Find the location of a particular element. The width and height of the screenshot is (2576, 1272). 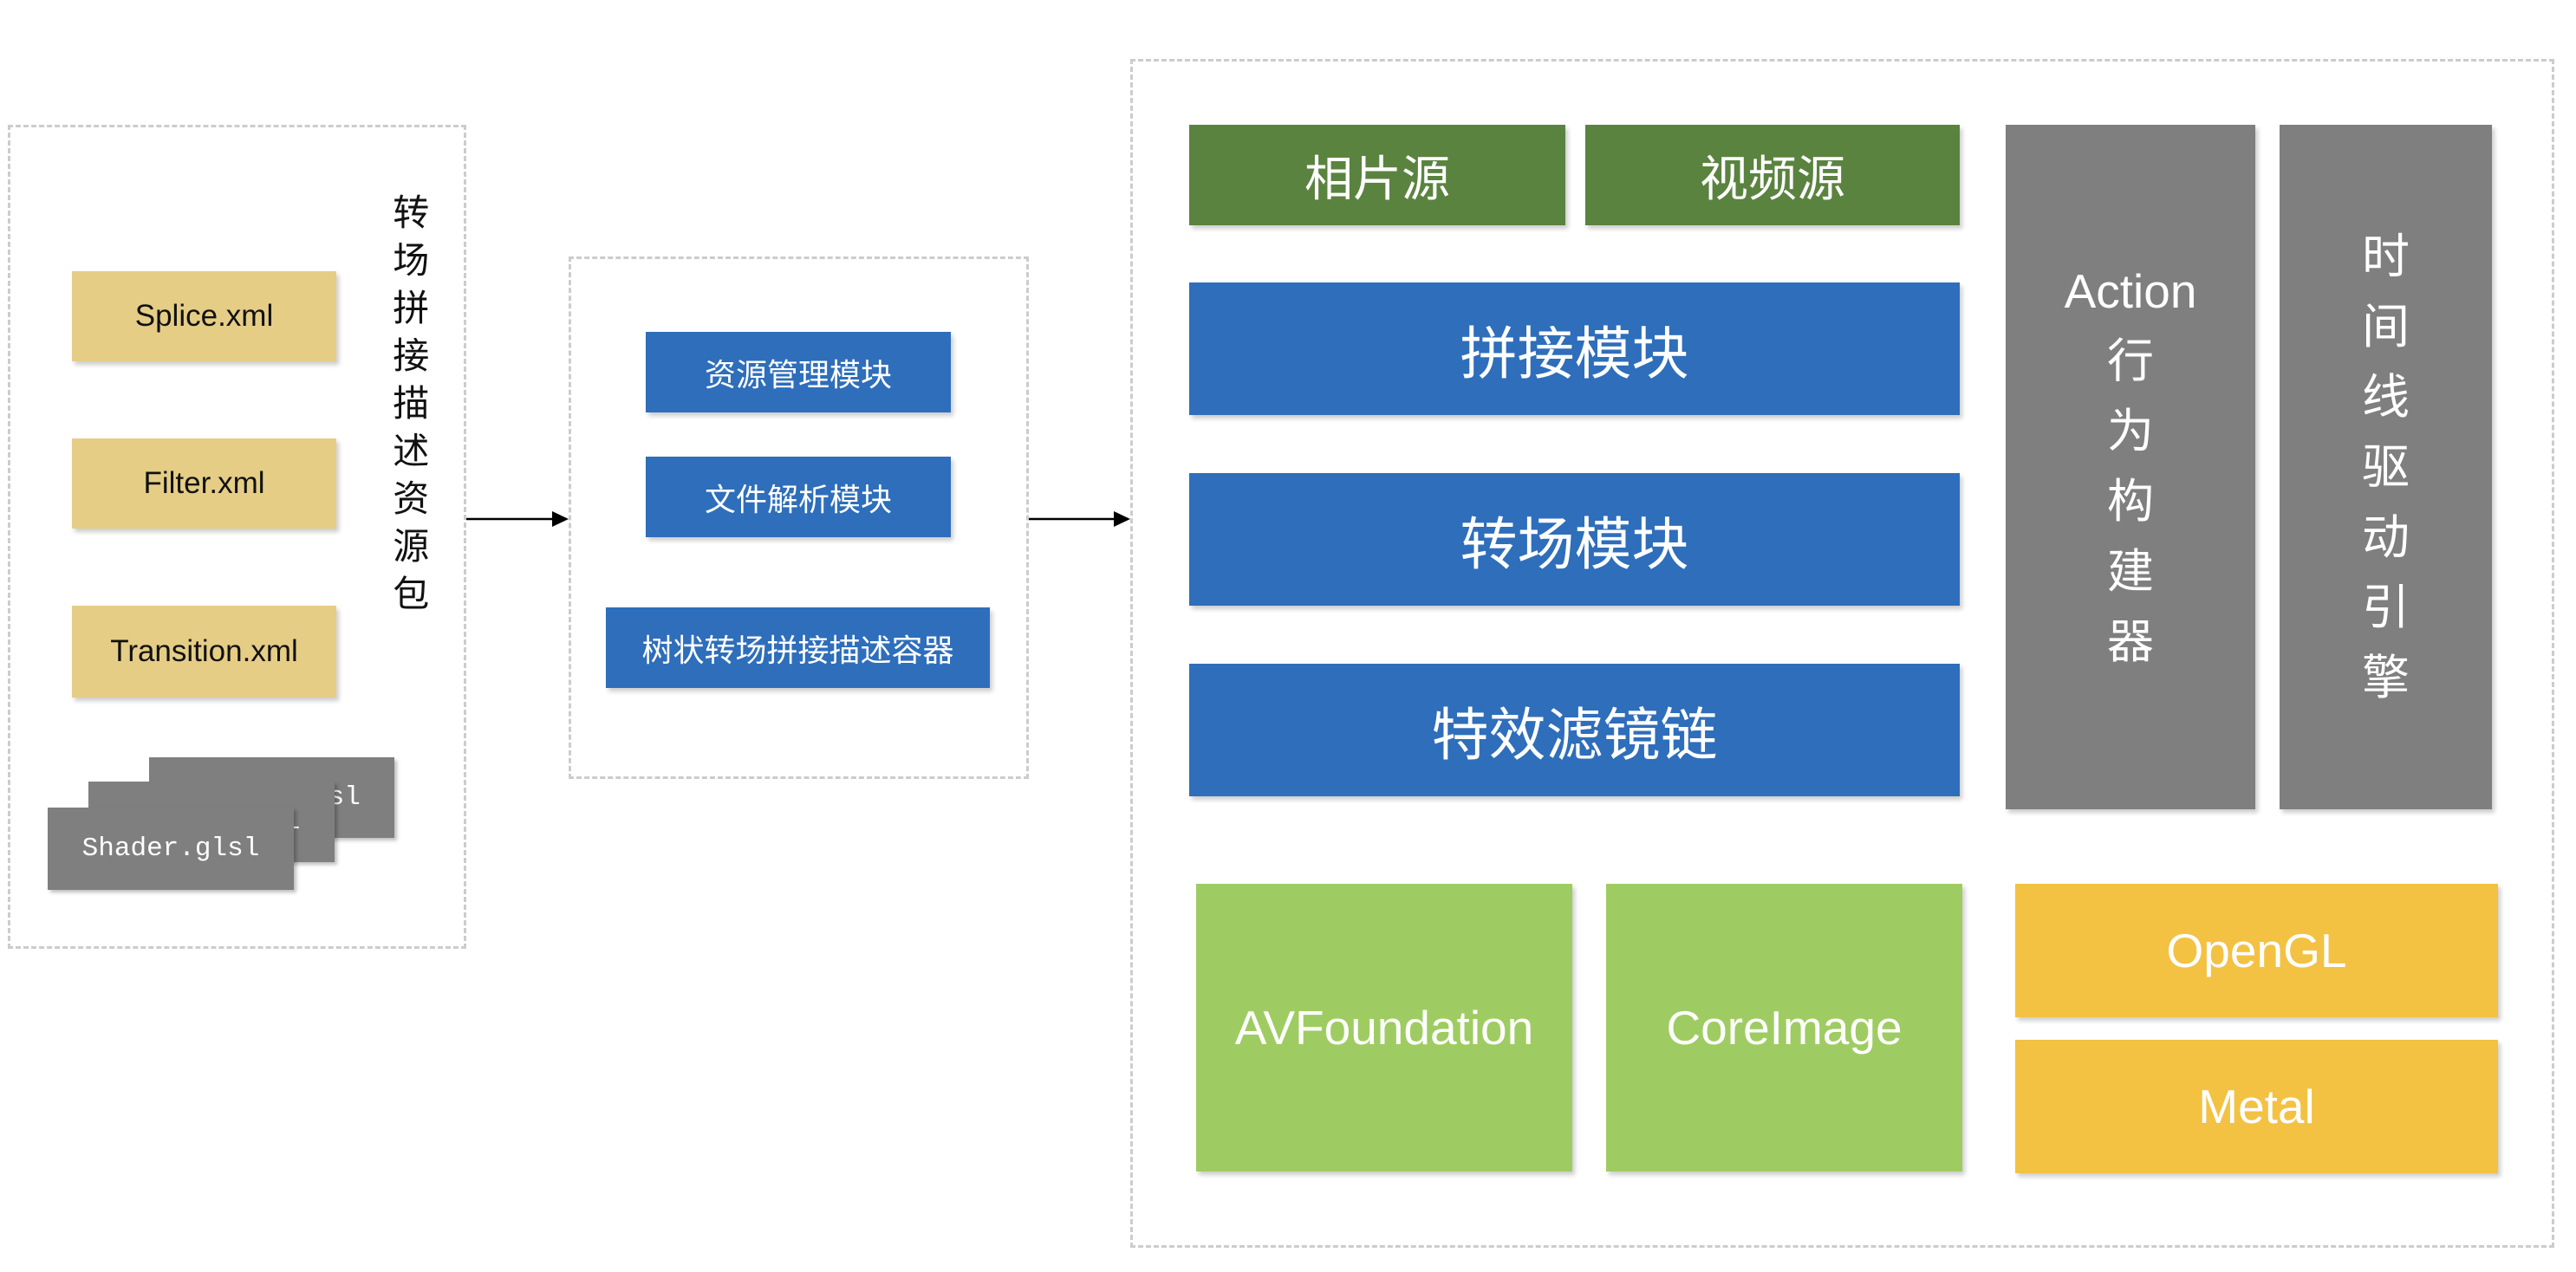

splice-xml-file: Splice.xml is located at coordinates (204, 316).